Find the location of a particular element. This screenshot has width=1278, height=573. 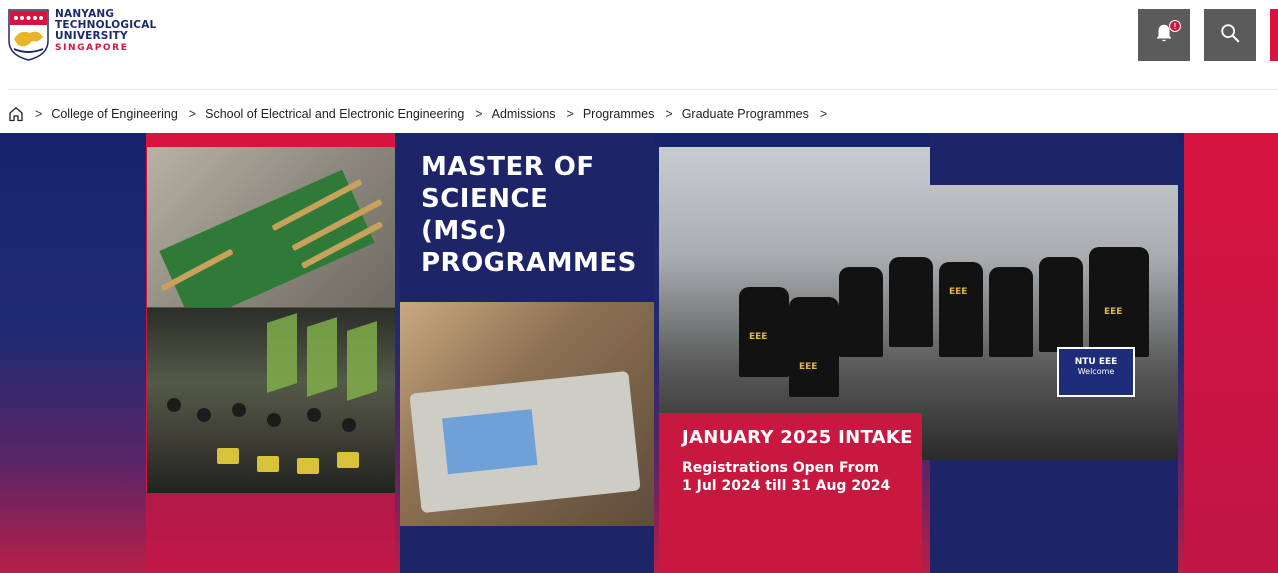

breadcrumb-college-of-engineering: College of Engineering is located at coordinates (114, 114).